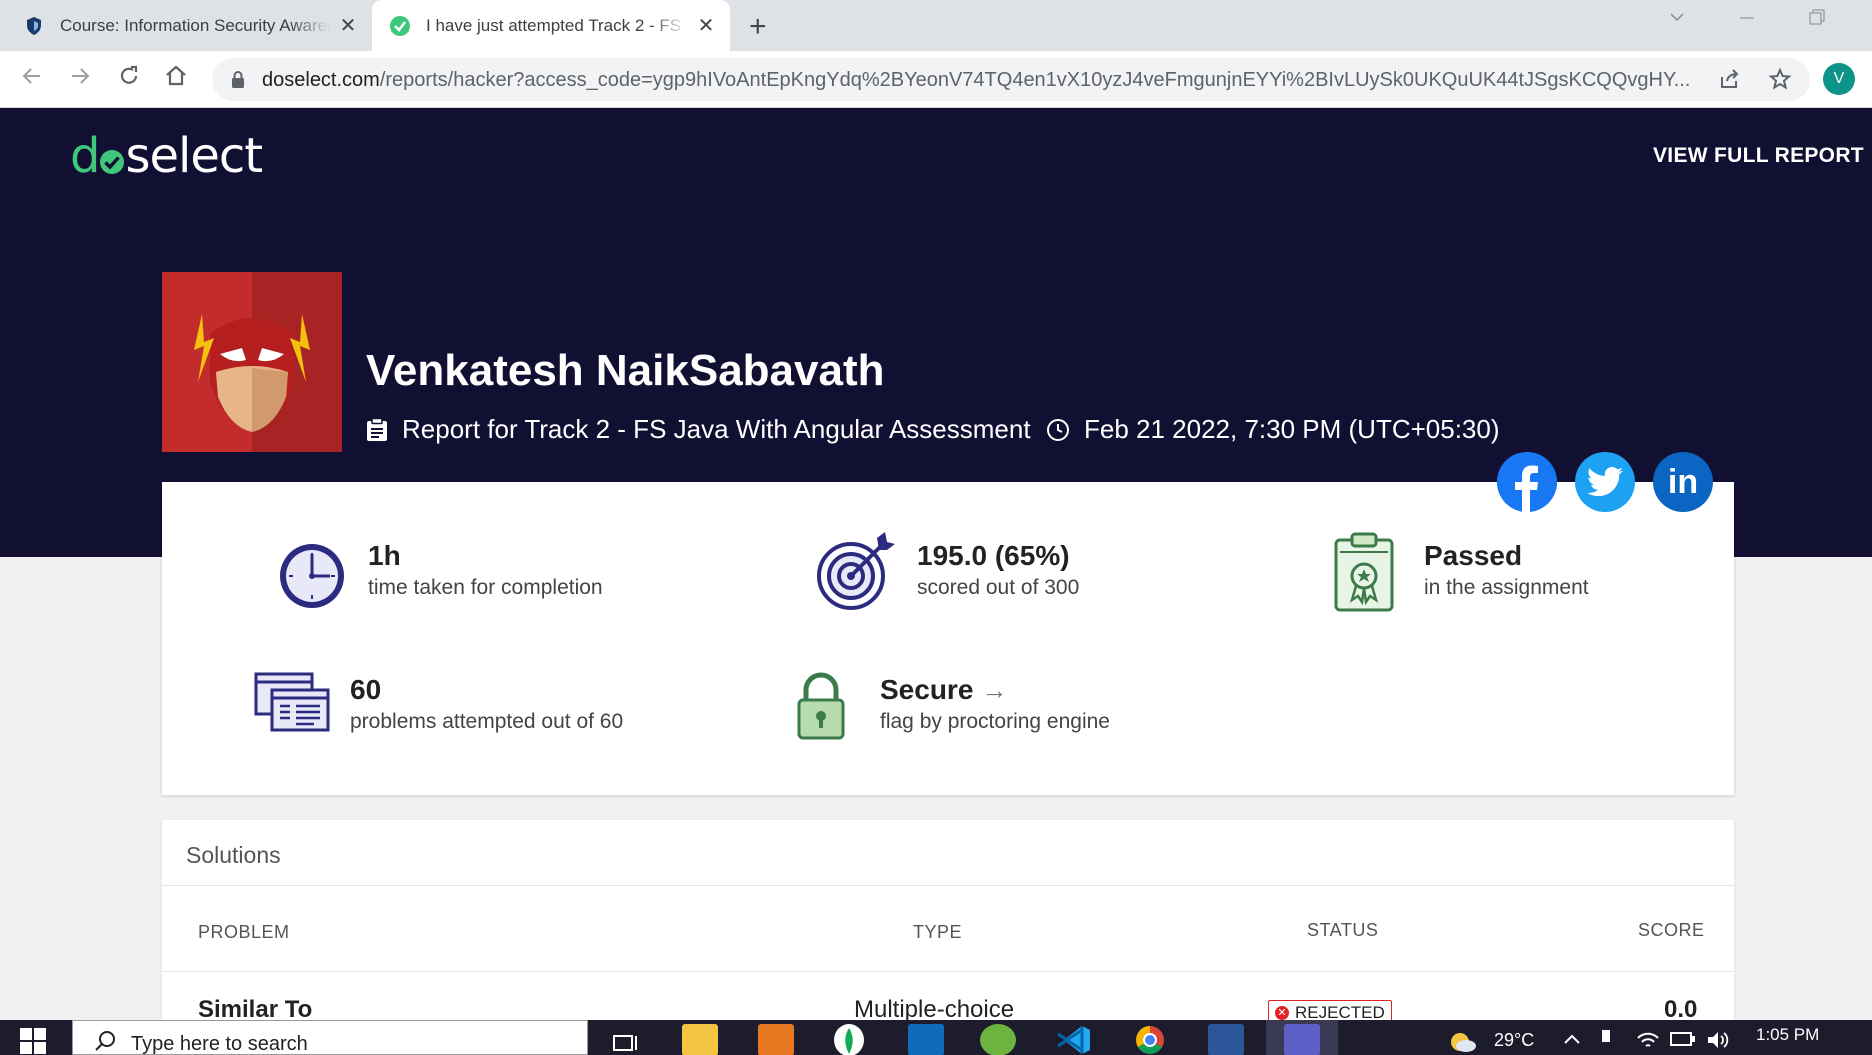 The image size is (1872, 1055). I want to click on logo-check-icon, so click(112, 159).